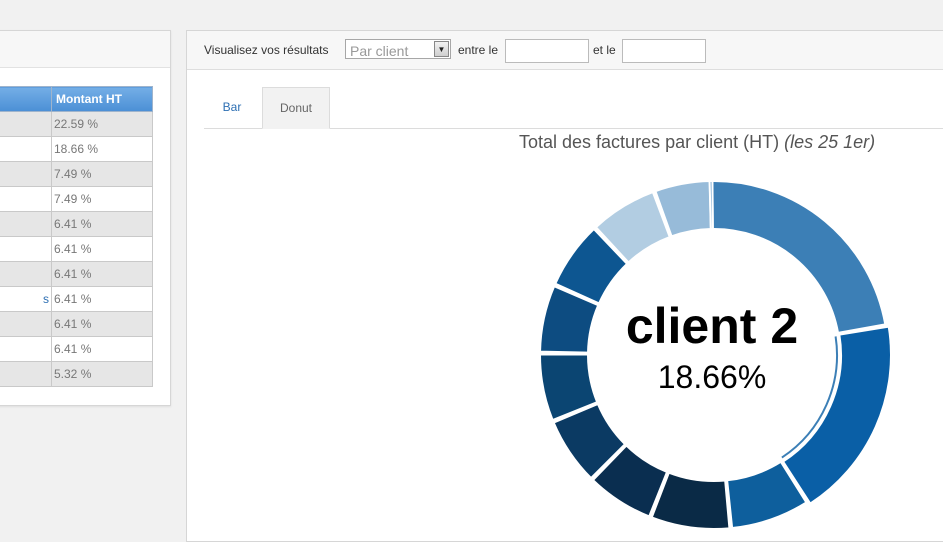  I want to click on column-header-montant: Montant HT, so click(102, 99).